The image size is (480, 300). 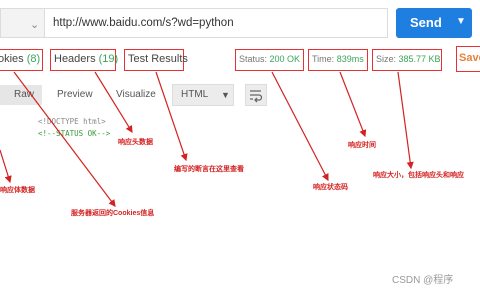 What do you see at coordinates (423, 280) in the screenshot?
I see `watermark: CSDN @程序` at bounding box center [423, 280].